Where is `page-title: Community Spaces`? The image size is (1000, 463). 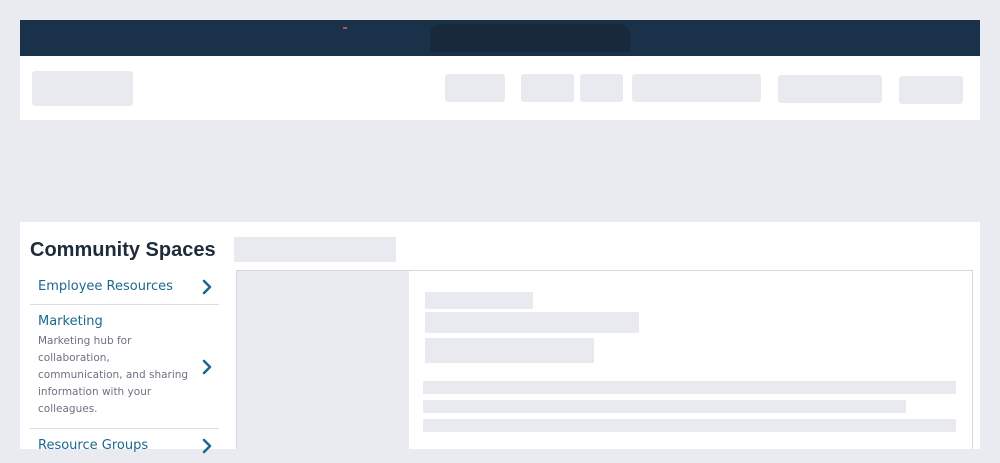 page-title: Community Spaces is located at coordinates (123, 250).